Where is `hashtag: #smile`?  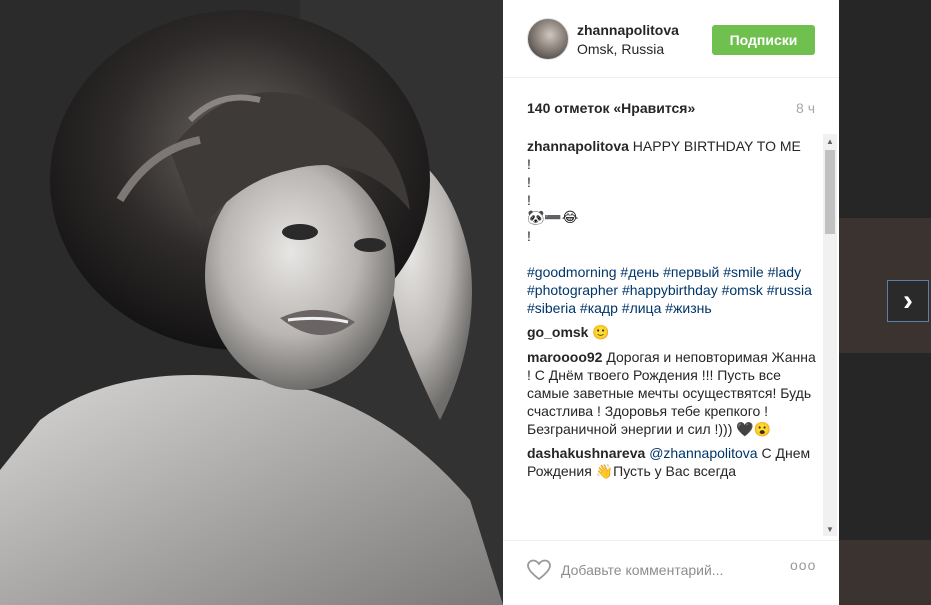
hashtag: #smile is located at coordinates (743, 272).